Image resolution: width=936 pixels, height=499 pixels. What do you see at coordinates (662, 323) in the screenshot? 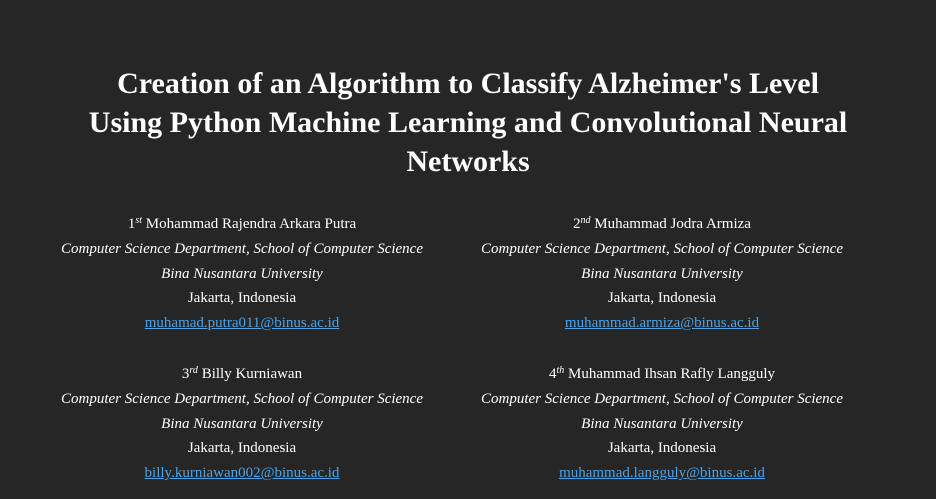
I see `author-email-link: muhammad.armiza@binus.ac.id` at bounding box center [662, 323].